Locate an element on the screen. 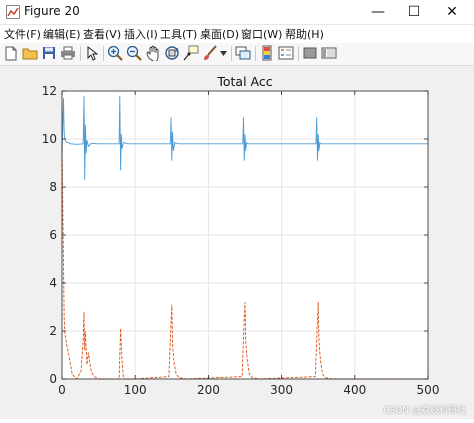 This screenshot has width=474, height=423. maximize-button: ☐ is located at coordinates (414, 12).